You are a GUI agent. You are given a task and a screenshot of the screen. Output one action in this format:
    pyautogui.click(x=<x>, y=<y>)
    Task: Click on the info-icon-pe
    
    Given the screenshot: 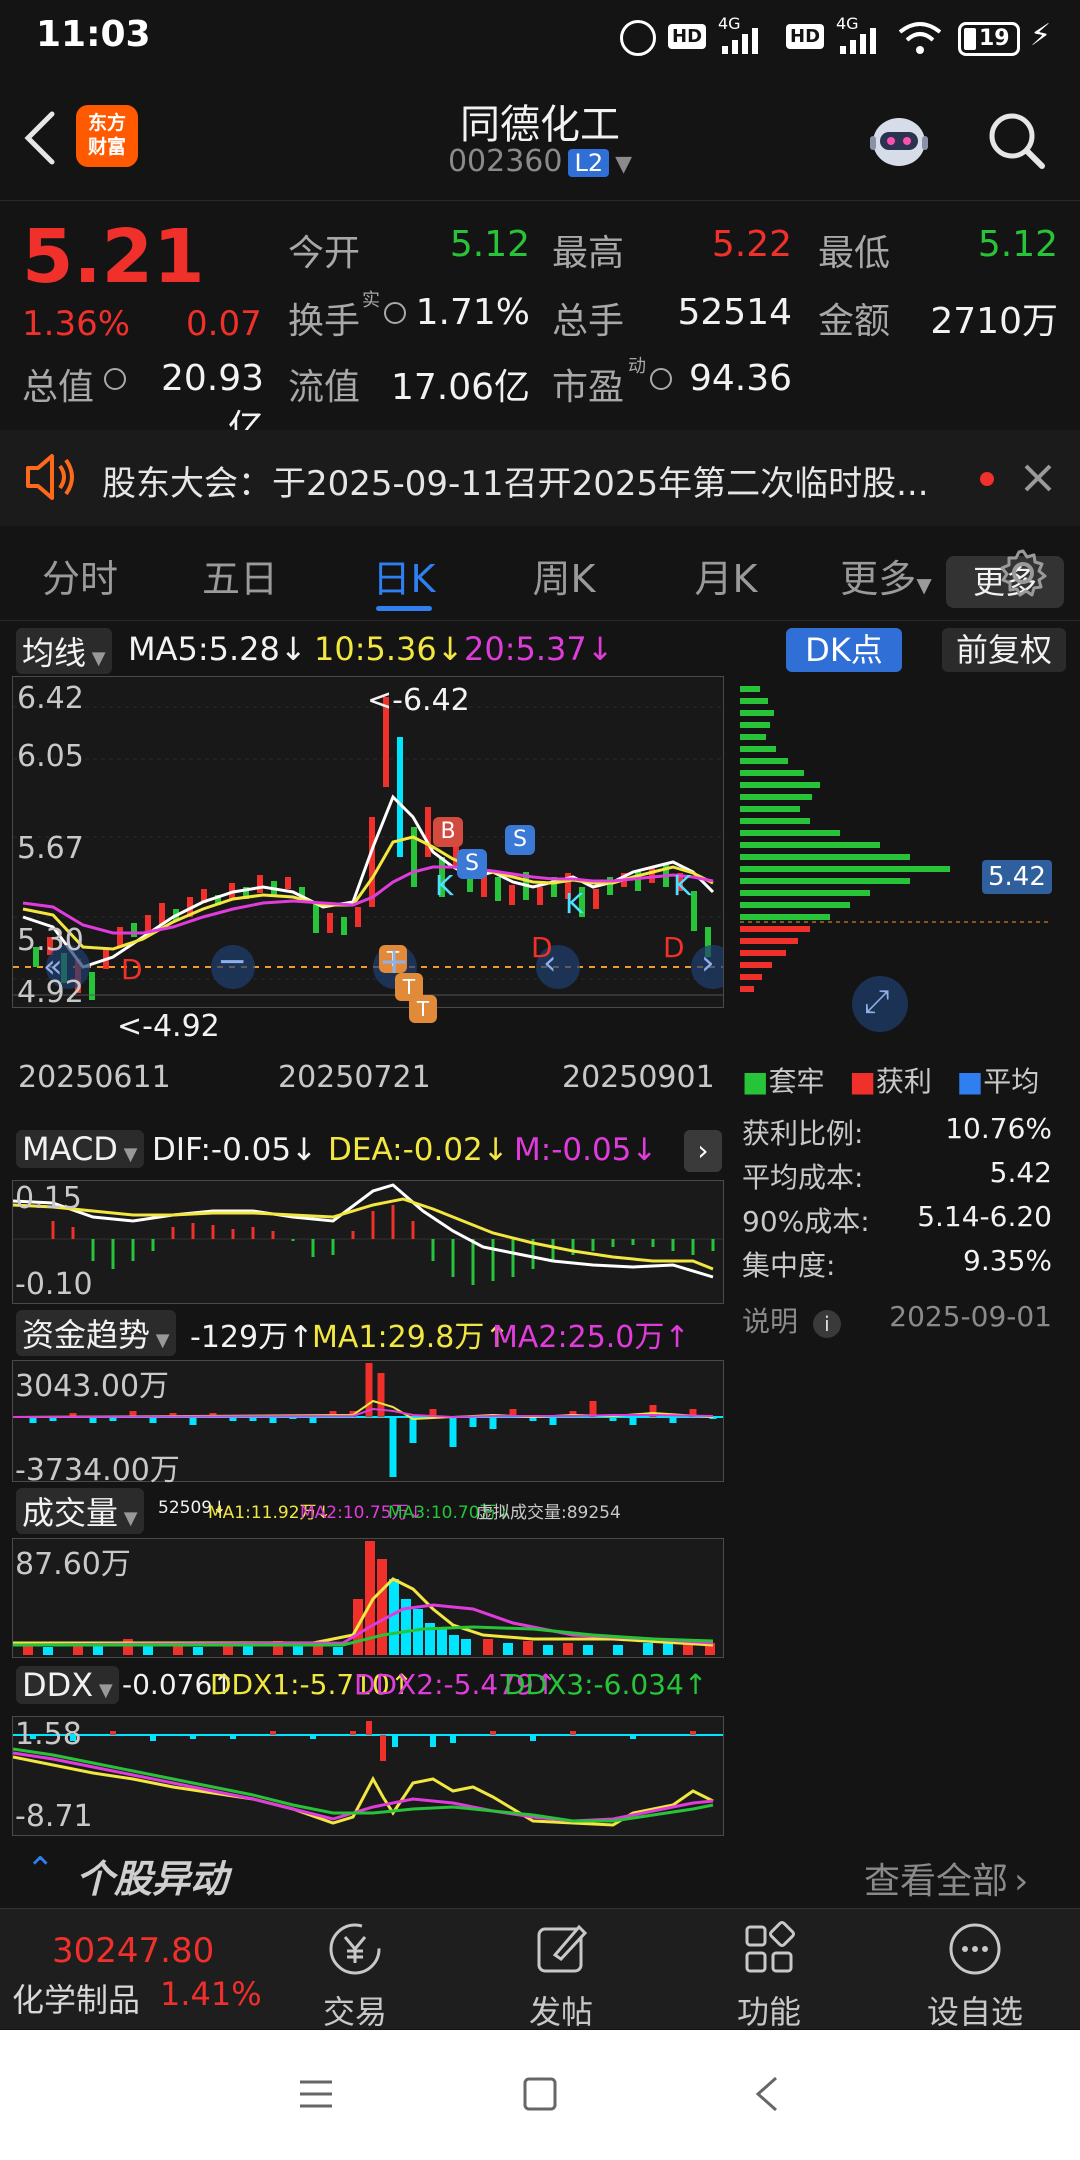 What is the action you would take?
    pyautogui.click(x=661, y=379)
    